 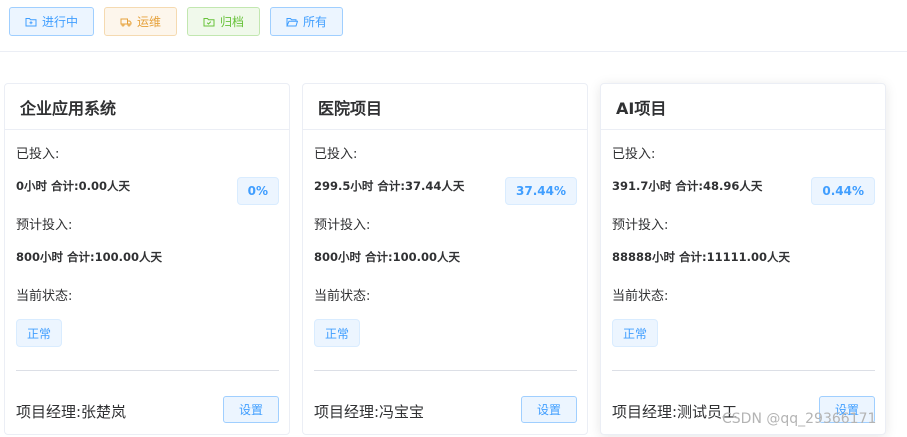 What do you see at coordinates (59, 22) in the screenshot?
I see `filter-label: 进行中` at bounding box center [59, 22].